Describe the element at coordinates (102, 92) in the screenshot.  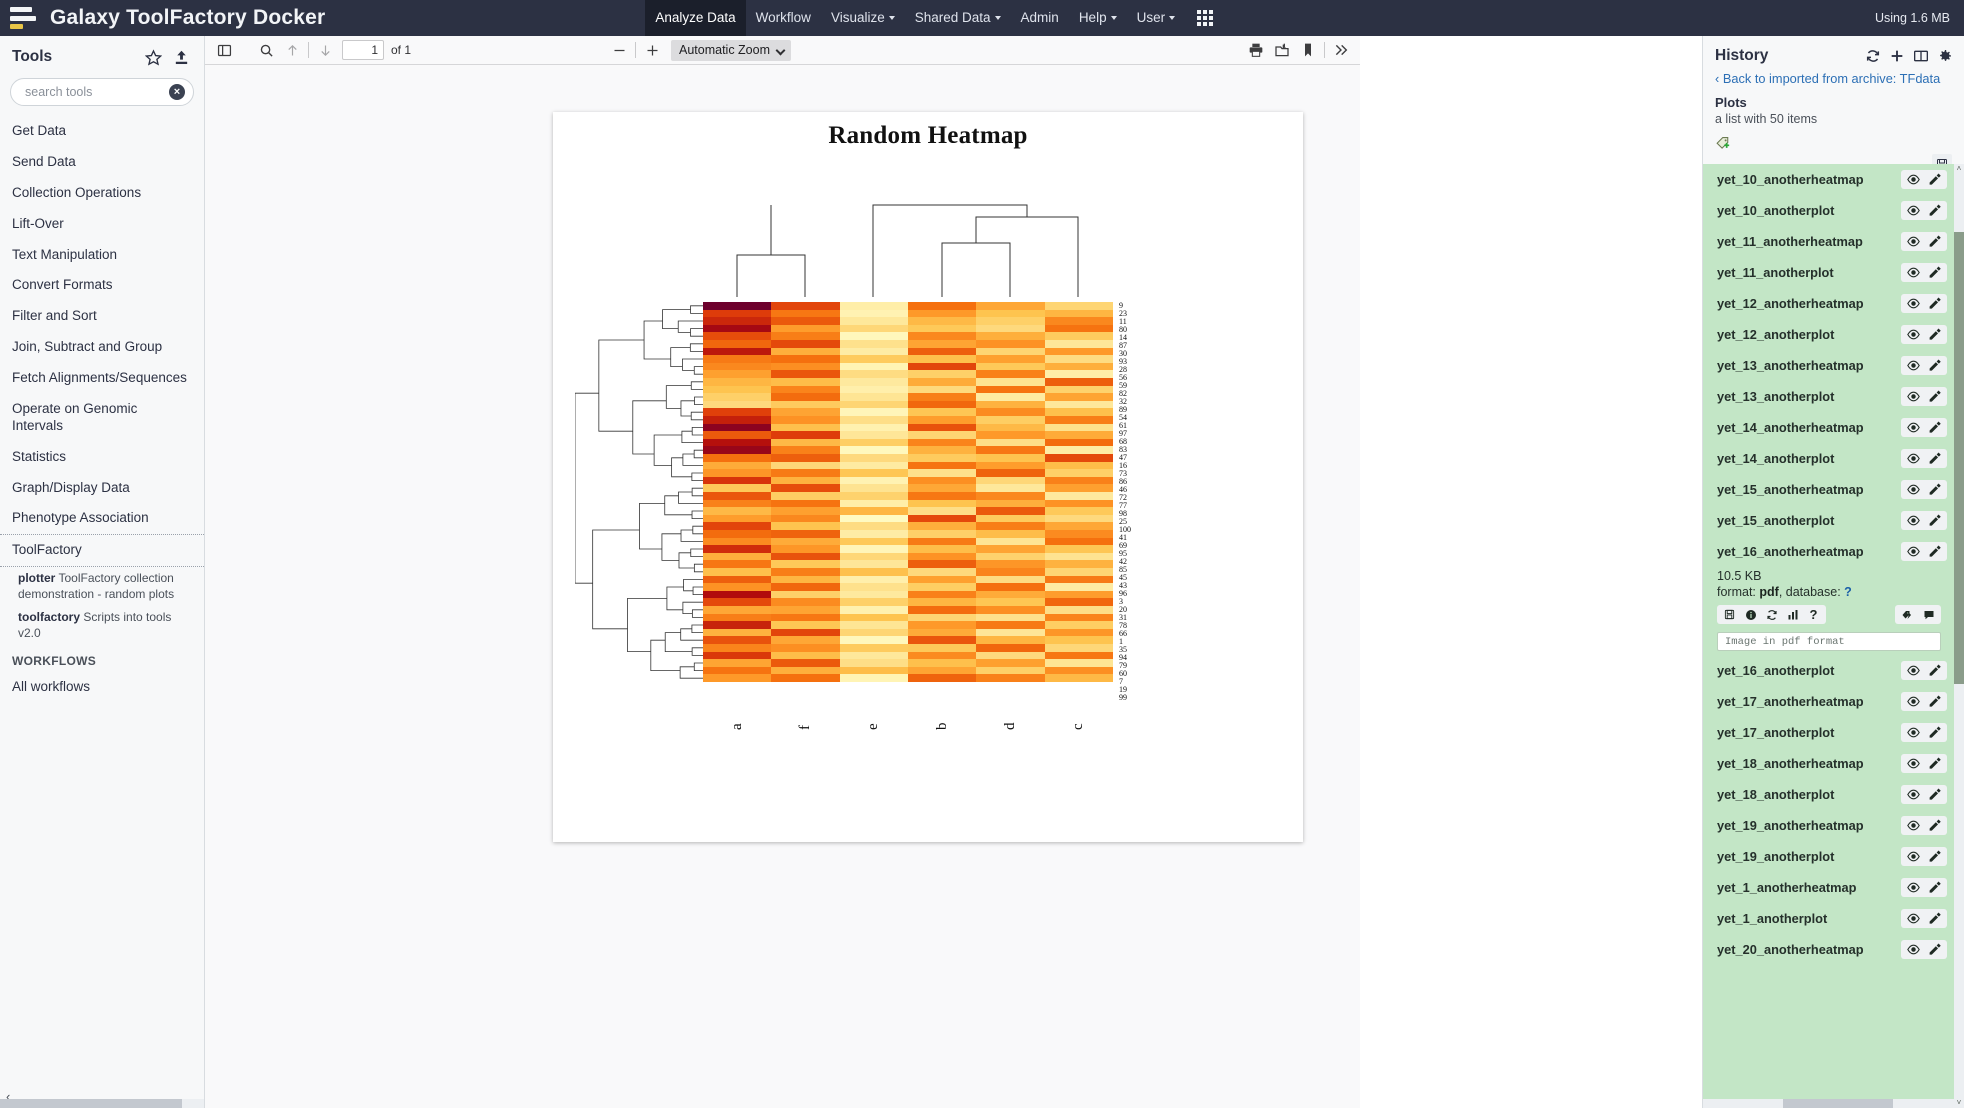
I see `search-input` at that location.